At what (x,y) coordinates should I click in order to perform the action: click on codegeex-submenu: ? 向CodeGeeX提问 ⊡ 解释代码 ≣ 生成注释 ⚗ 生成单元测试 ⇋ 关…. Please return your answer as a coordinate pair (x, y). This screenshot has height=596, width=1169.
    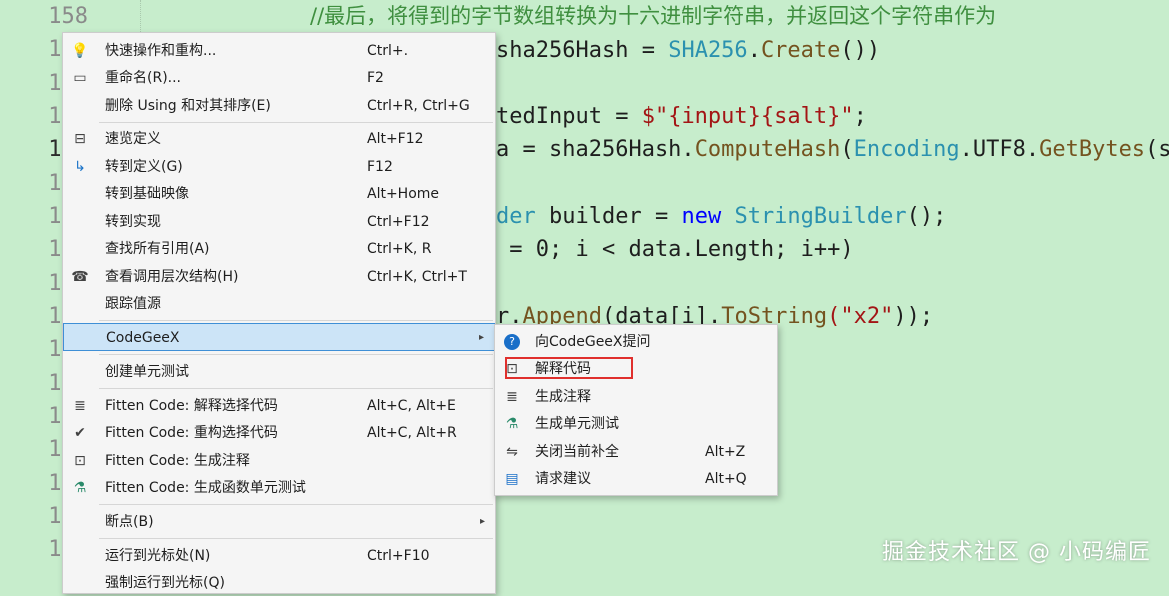
    Looking at the image, I should click on (636, 410).